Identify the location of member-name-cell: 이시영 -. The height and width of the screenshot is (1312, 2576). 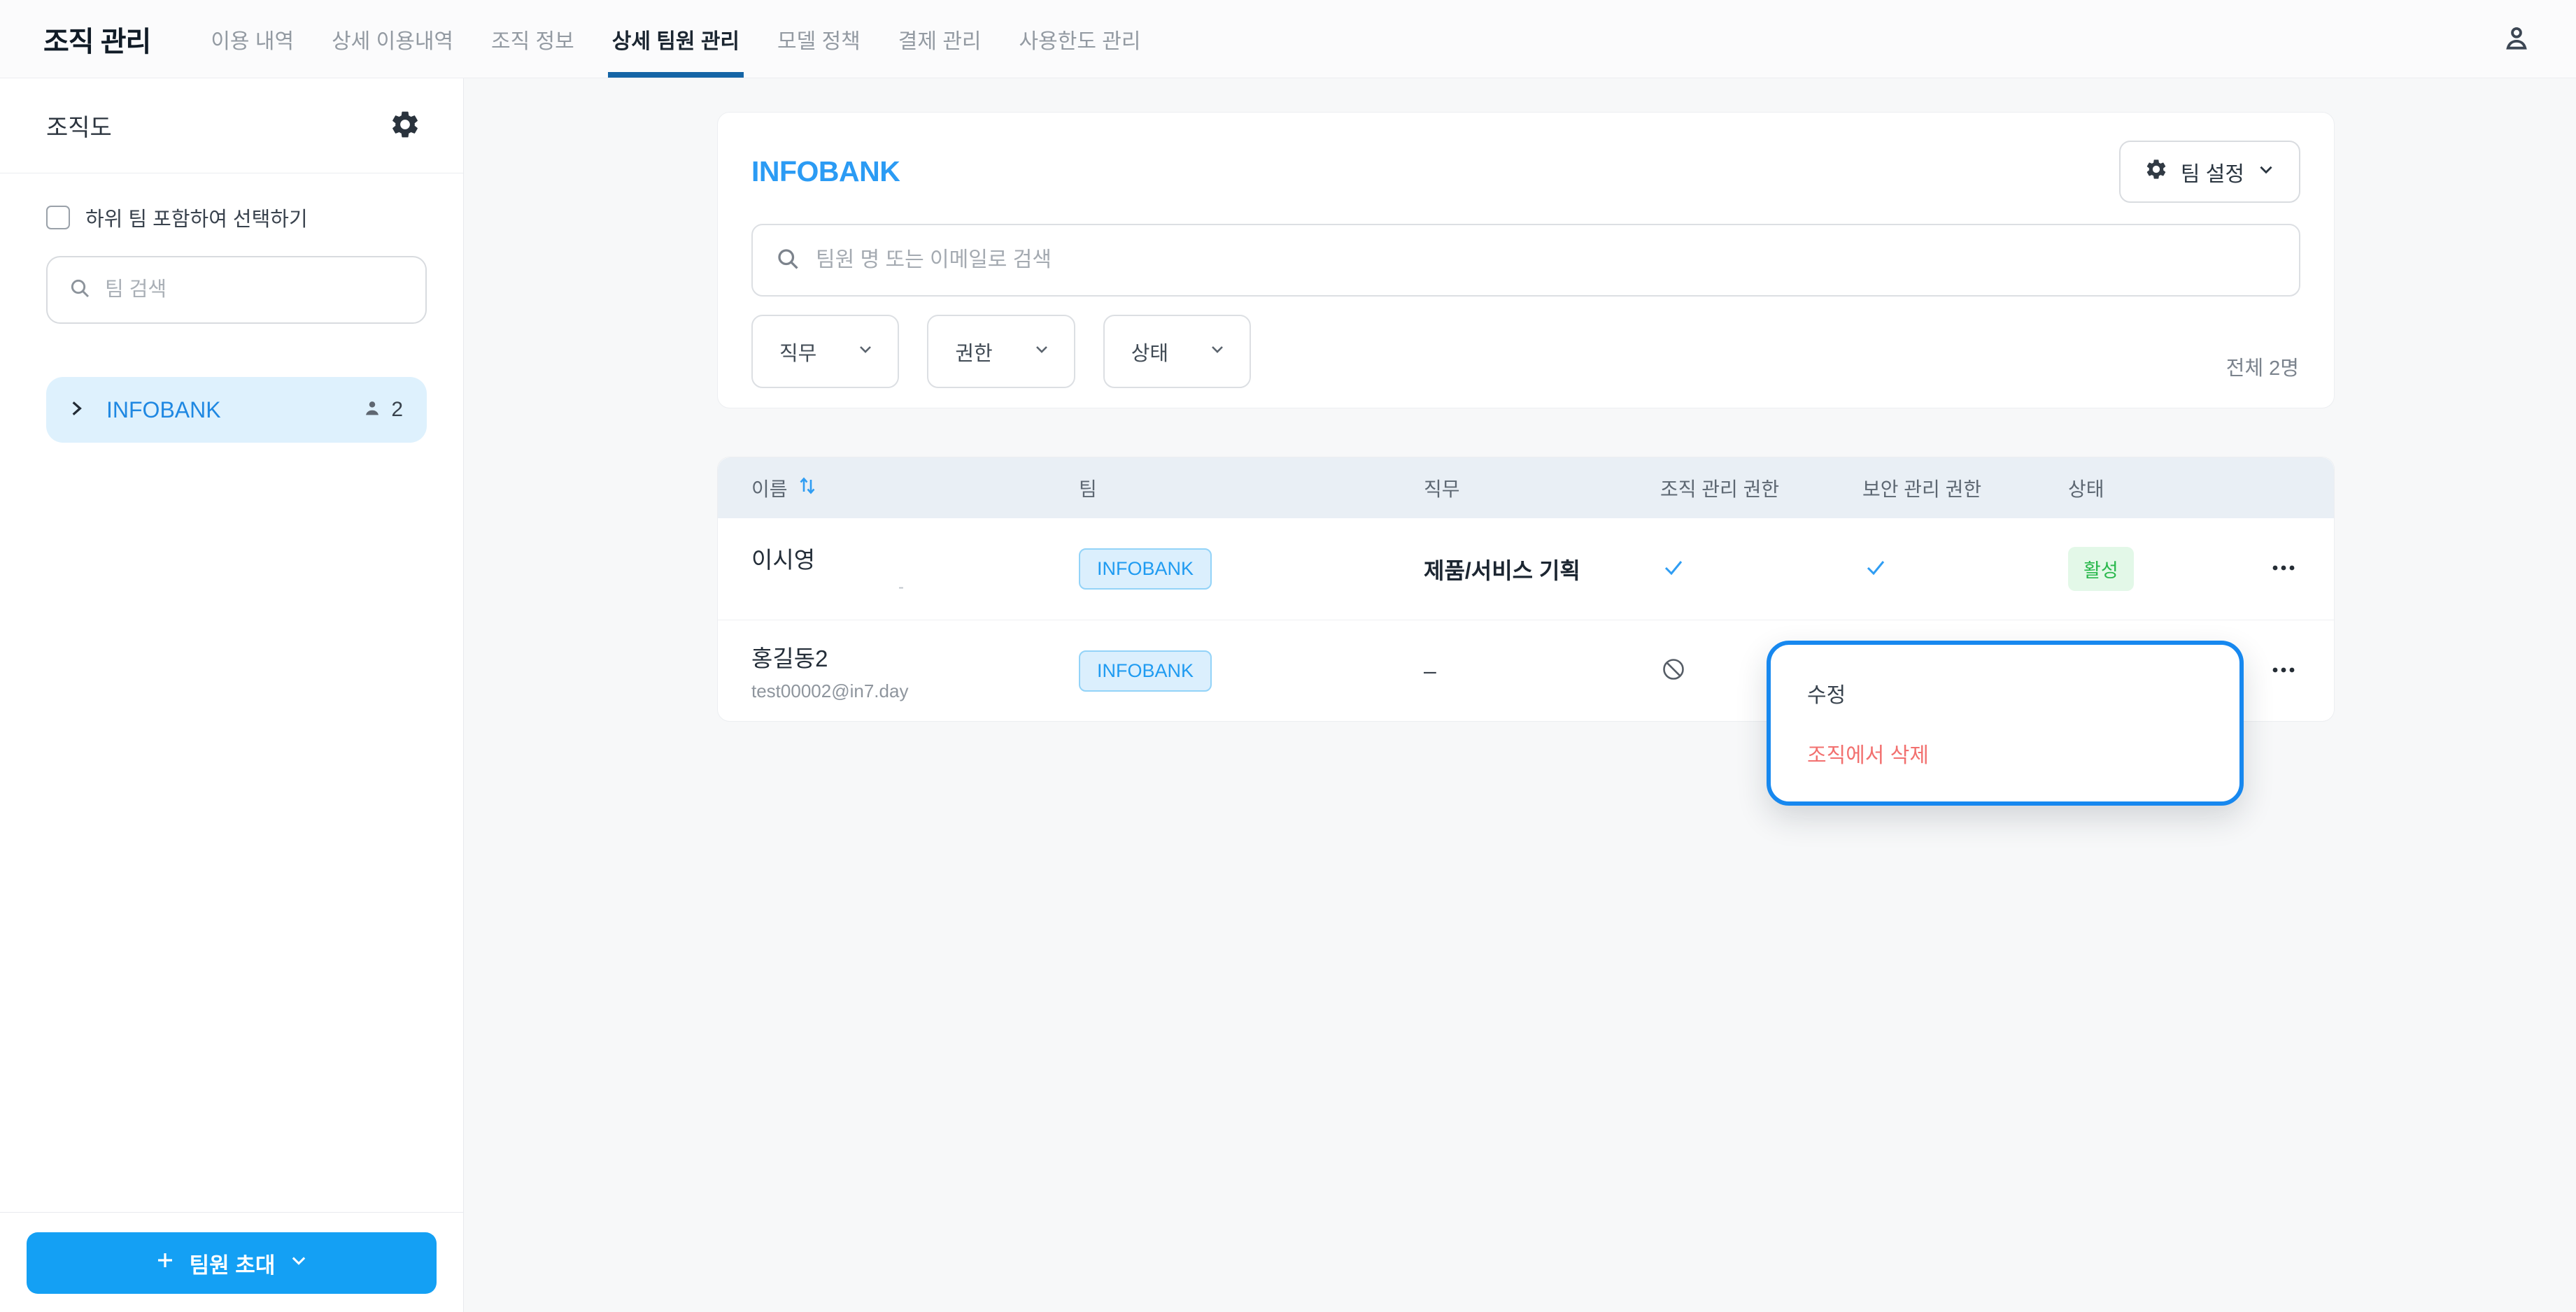
(915, 569).